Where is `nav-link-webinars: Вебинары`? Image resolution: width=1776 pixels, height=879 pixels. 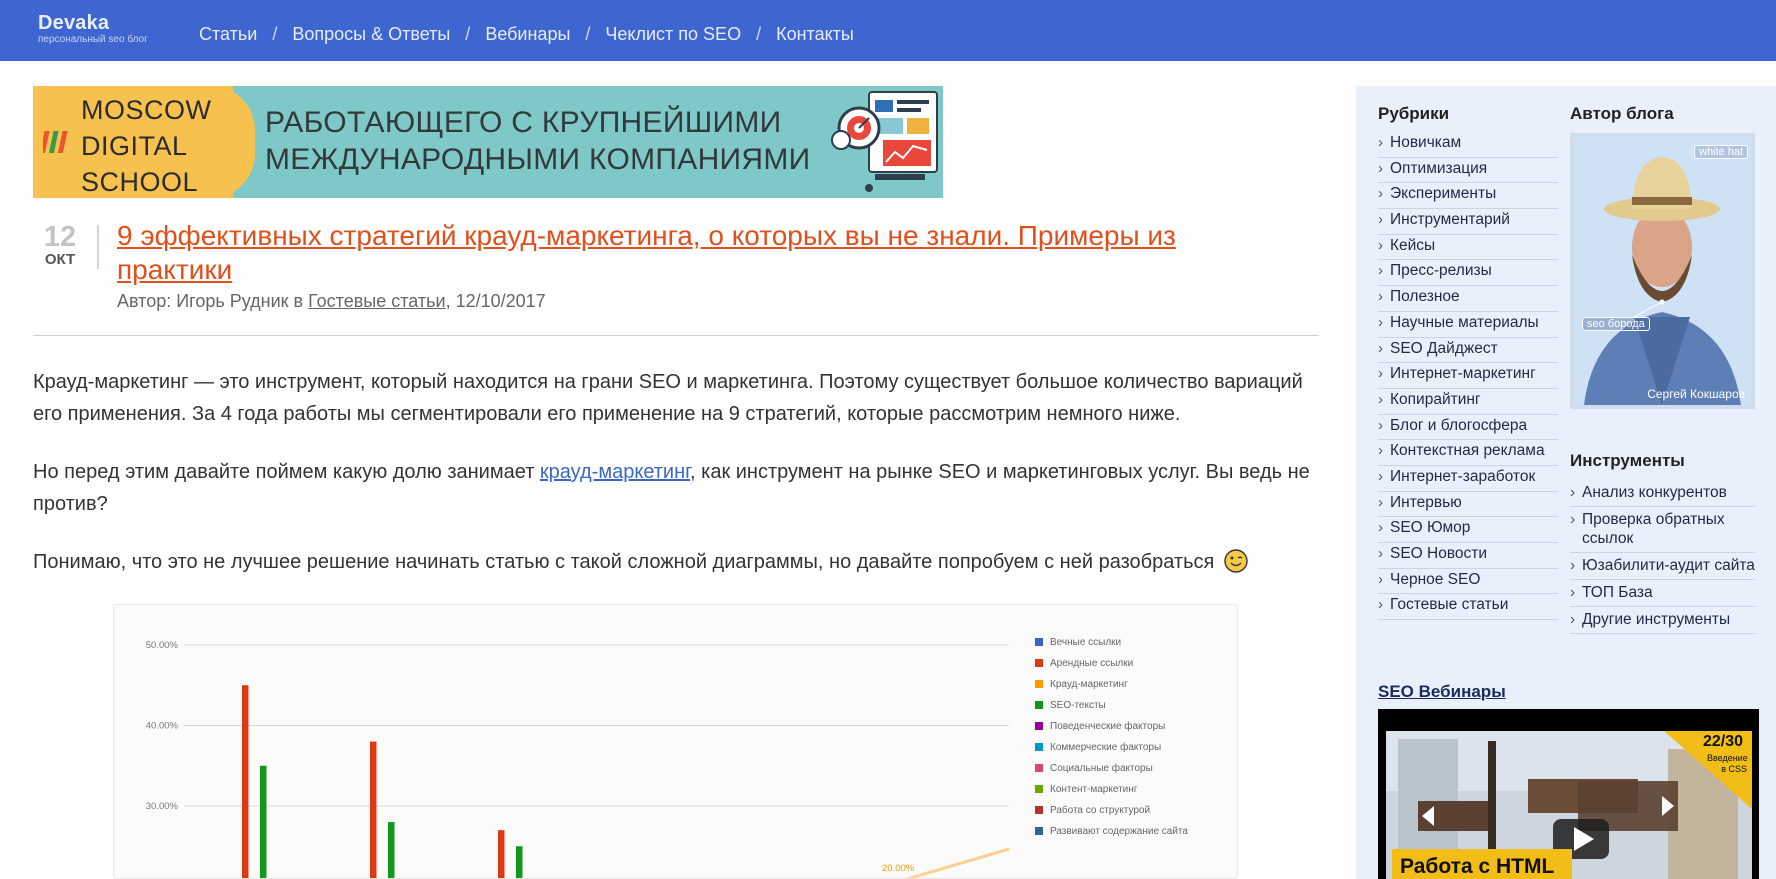 nav-link-webinars: Вебинары is located at coordinates (527, 34).